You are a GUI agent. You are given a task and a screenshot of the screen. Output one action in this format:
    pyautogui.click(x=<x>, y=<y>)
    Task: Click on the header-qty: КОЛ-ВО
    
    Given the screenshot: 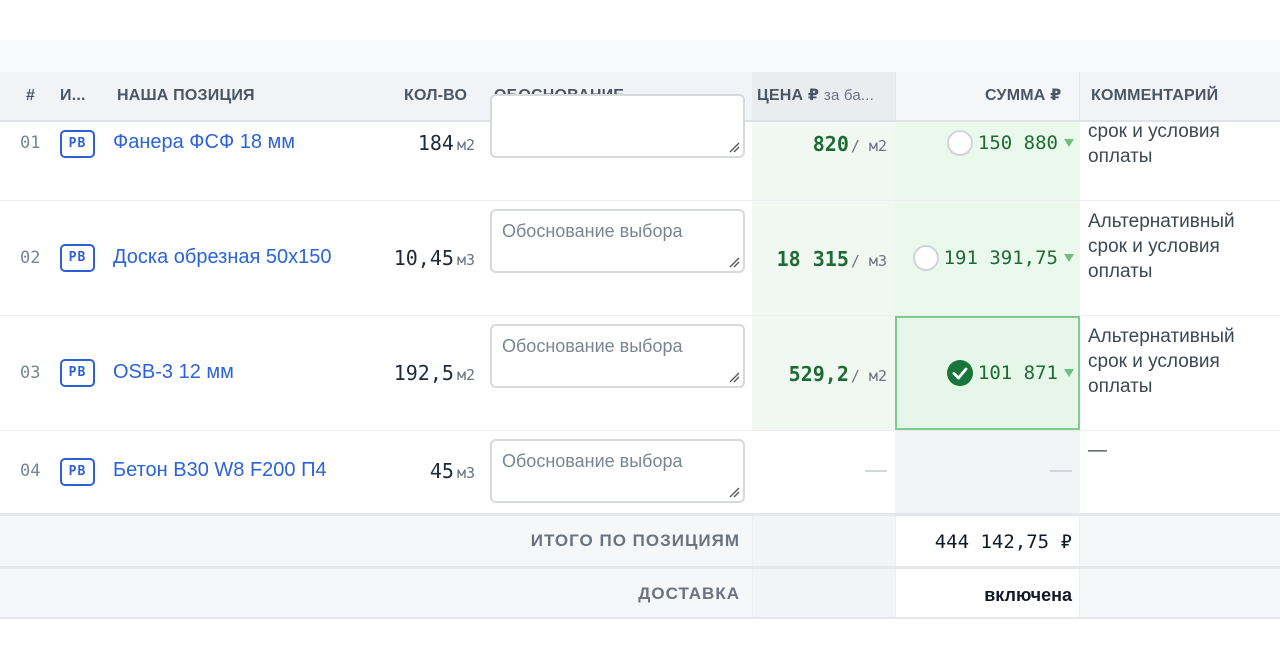 What is the action you would take?
    pyautogui.click(x=435, y=96)
    